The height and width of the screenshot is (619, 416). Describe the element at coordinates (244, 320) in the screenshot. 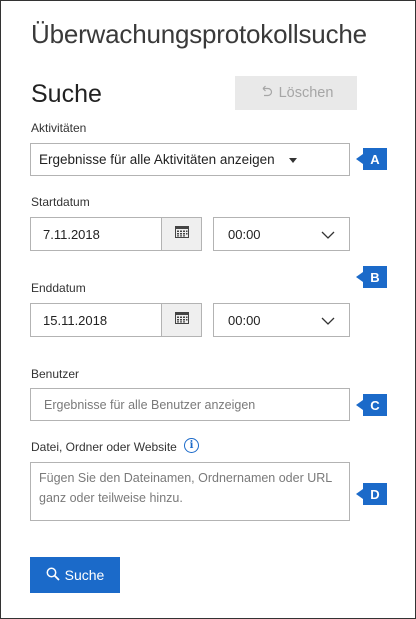

I see `end-time-value: 00:00` at that location.